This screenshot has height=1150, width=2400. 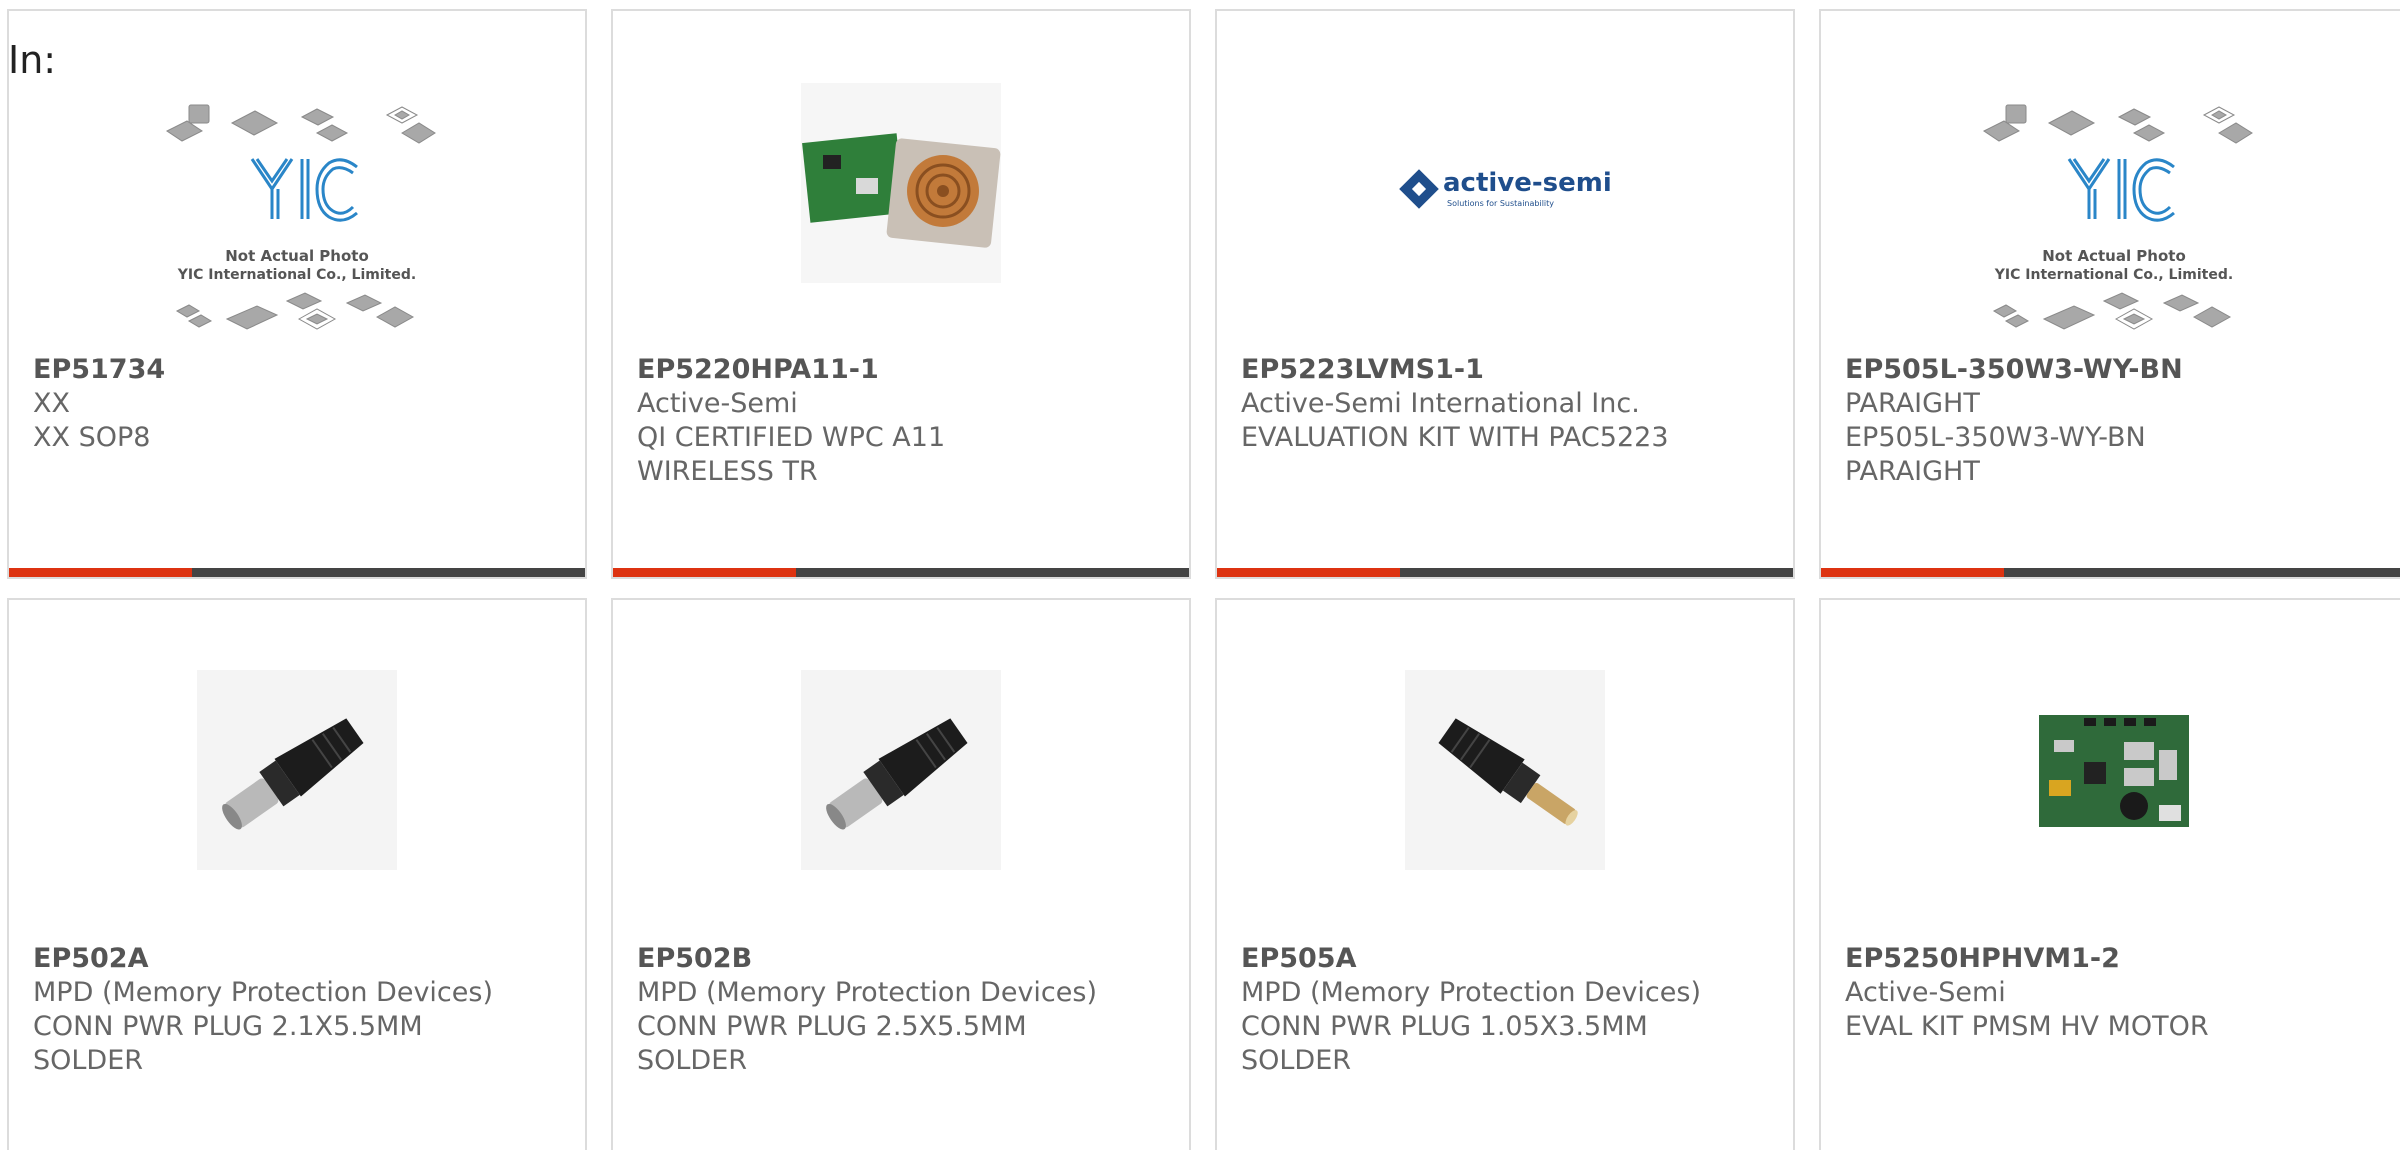 I want to click on description: CONN PWR PLUG 2.5X5.5MM, so click(x=832, y=1026).